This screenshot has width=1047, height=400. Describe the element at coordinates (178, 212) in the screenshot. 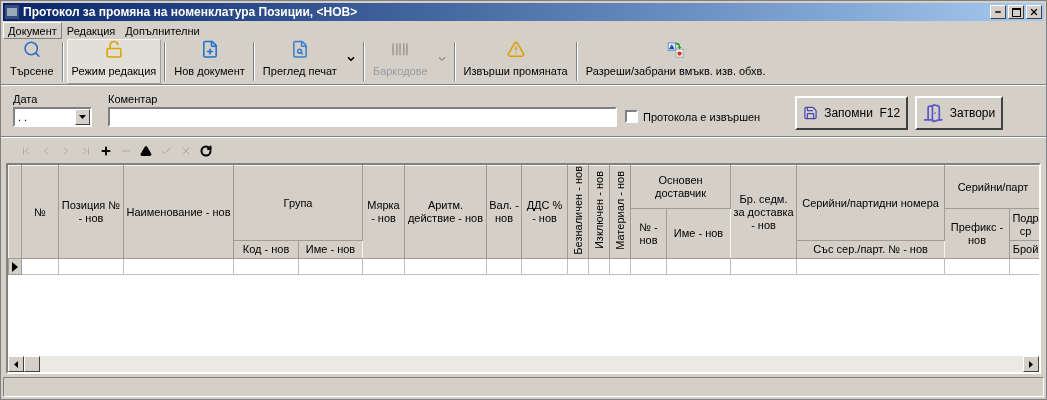

I see `column-header: Наименование - нов` at that location.